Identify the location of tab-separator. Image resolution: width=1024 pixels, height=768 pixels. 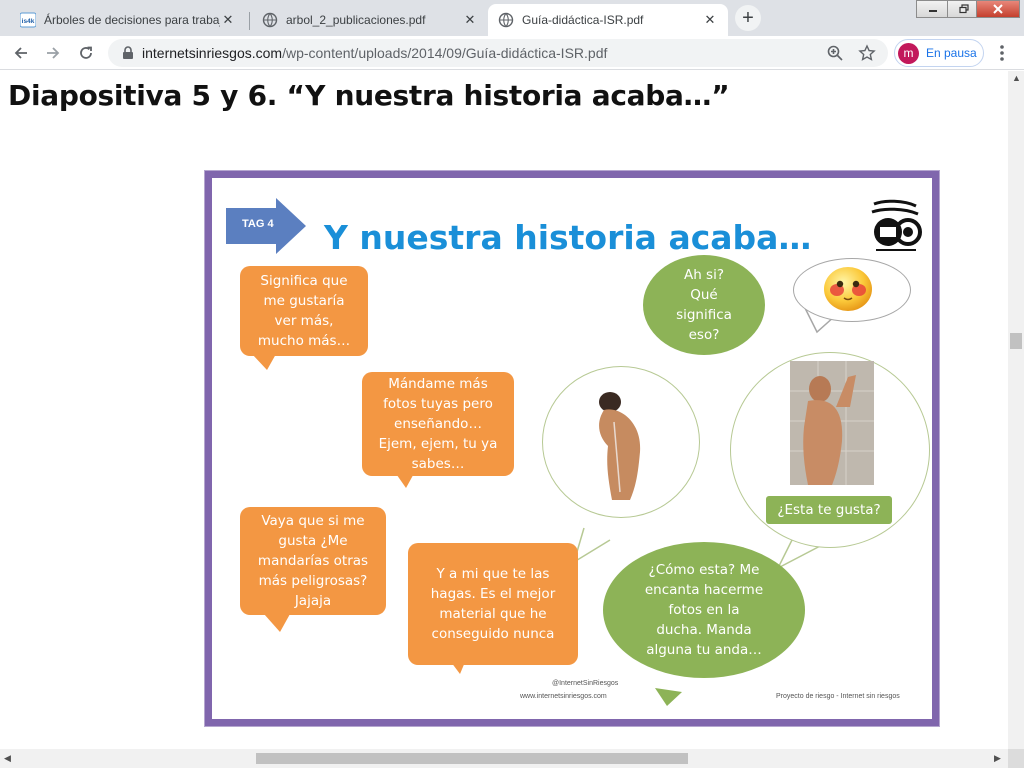
(249, 21).